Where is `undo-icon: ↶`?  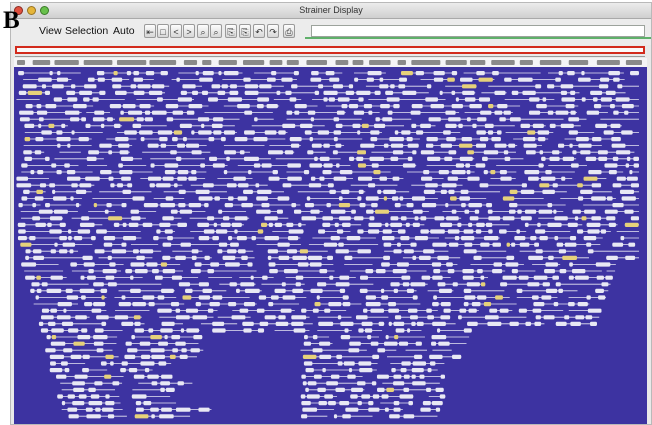
undo-icon: ↶ is located at coordinates (259, 31).